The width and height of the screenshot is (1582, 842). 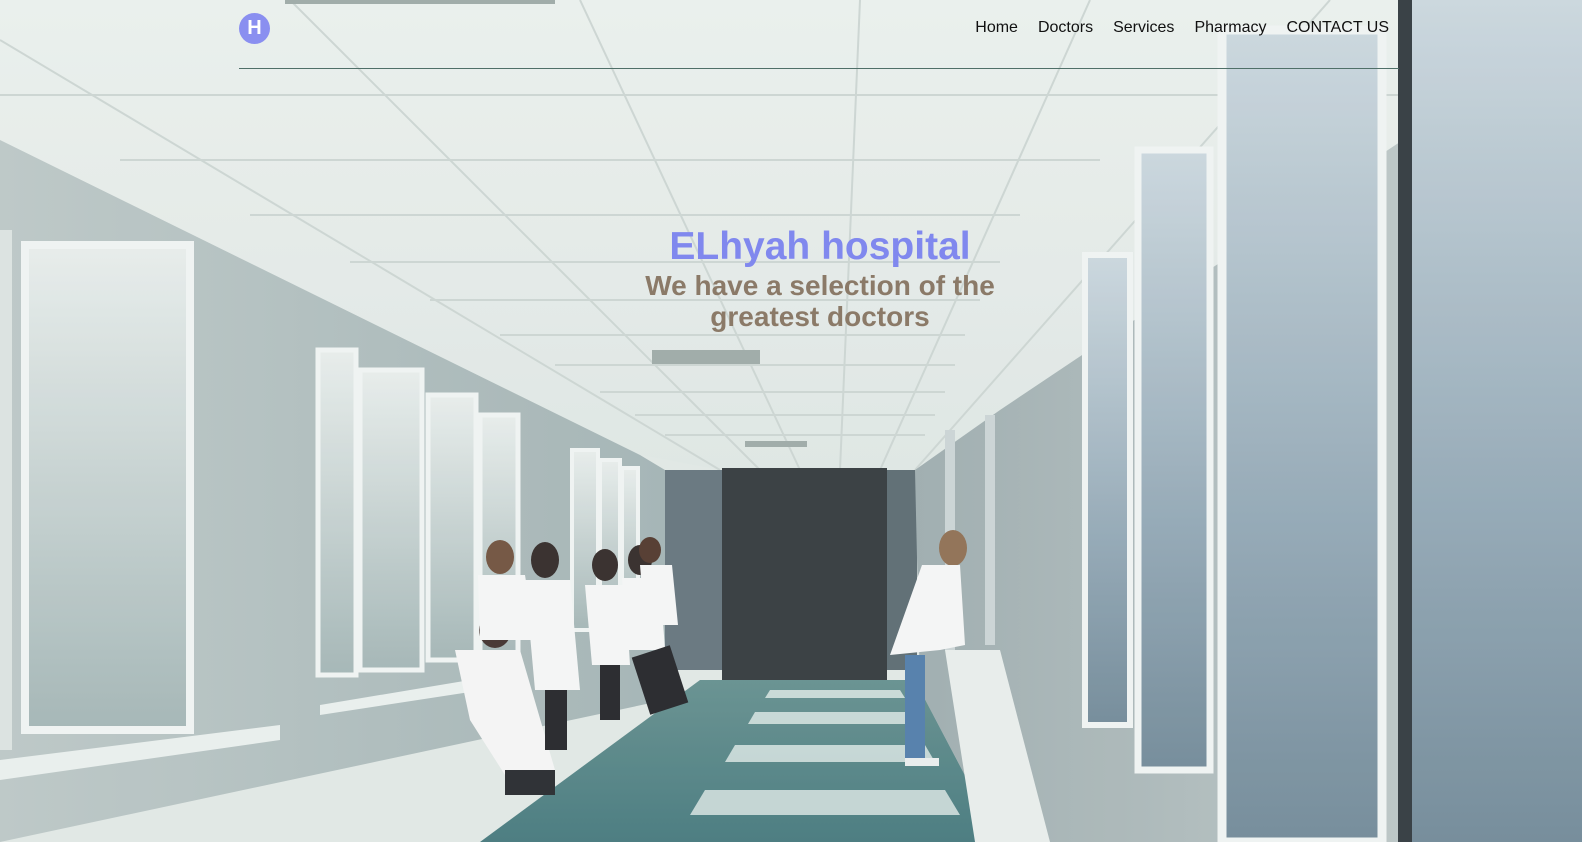 What do you see at coordinates (1230, 28) in the screenshot?
I see `nav-link-pharmacy: Pharmacy` at bounding box center [1230, 28].